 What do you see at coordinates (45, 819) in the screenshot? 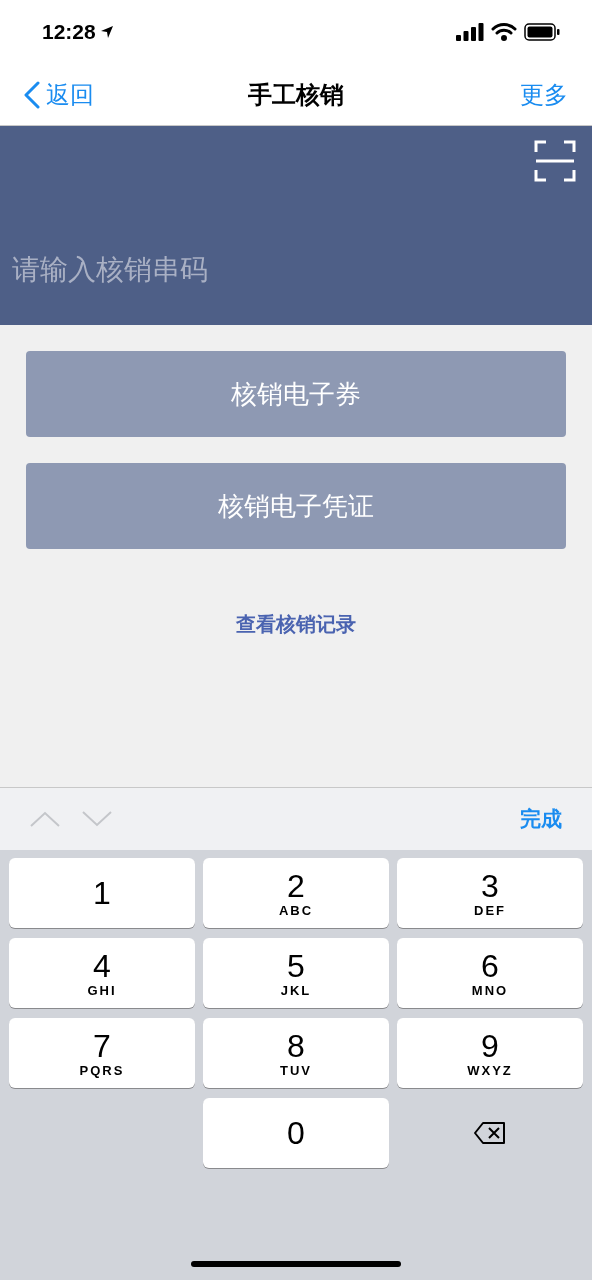
I see `chevron-up-icon` at bounding box center [45, 819].